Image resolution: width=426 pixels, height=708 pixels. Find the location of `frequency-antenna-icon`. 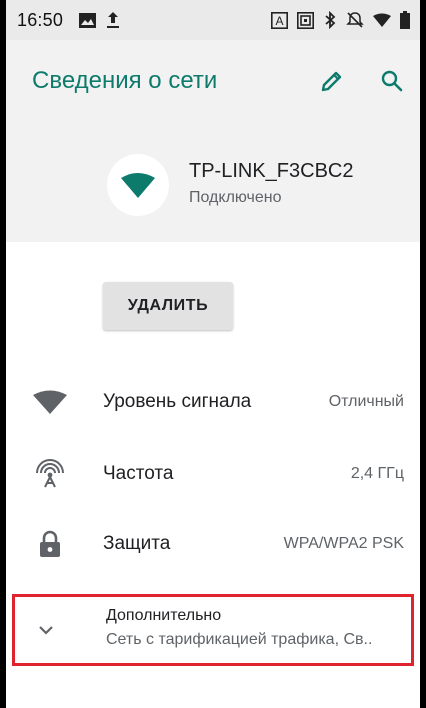

frequency-antenna-icon is located at coordinates (50, 474).